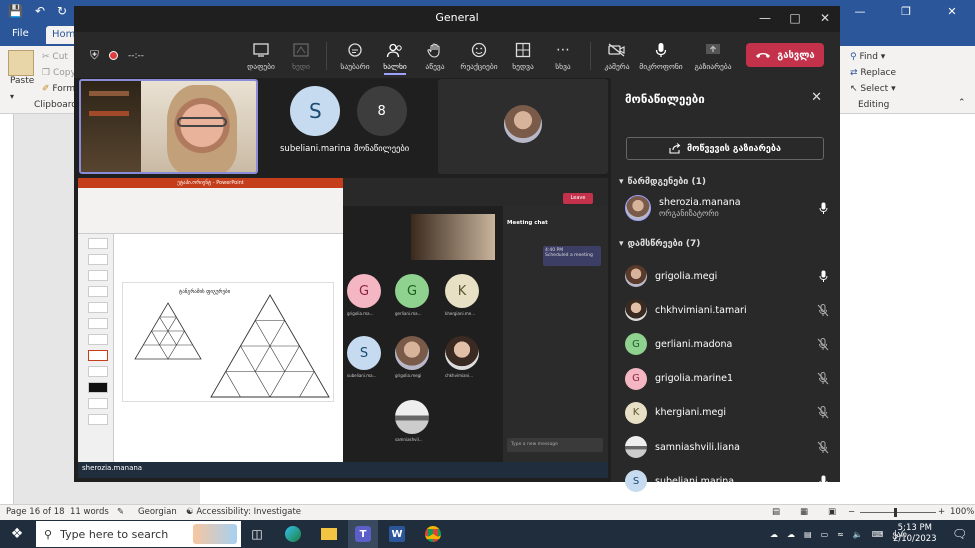 This screenshot has width=975, height=548. What do you see at coordinates (791, 534) in the screenshot?
I see `cloud-icon: ☁` at bounding box center [791, 534].